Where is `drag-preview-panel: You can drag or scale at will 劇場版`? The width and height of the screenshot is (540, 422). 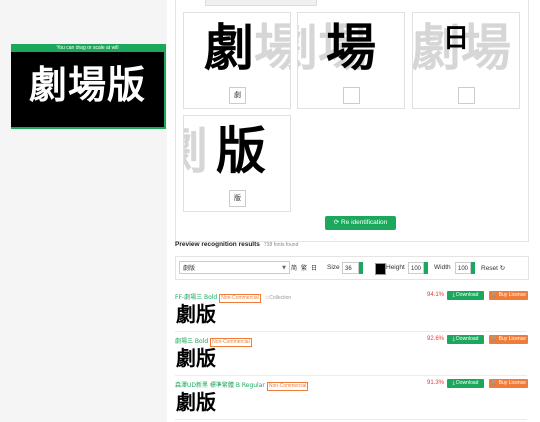 drag-preview-panel: You can drag or scale at will 劇場版 is located at coordinates (88, 86).